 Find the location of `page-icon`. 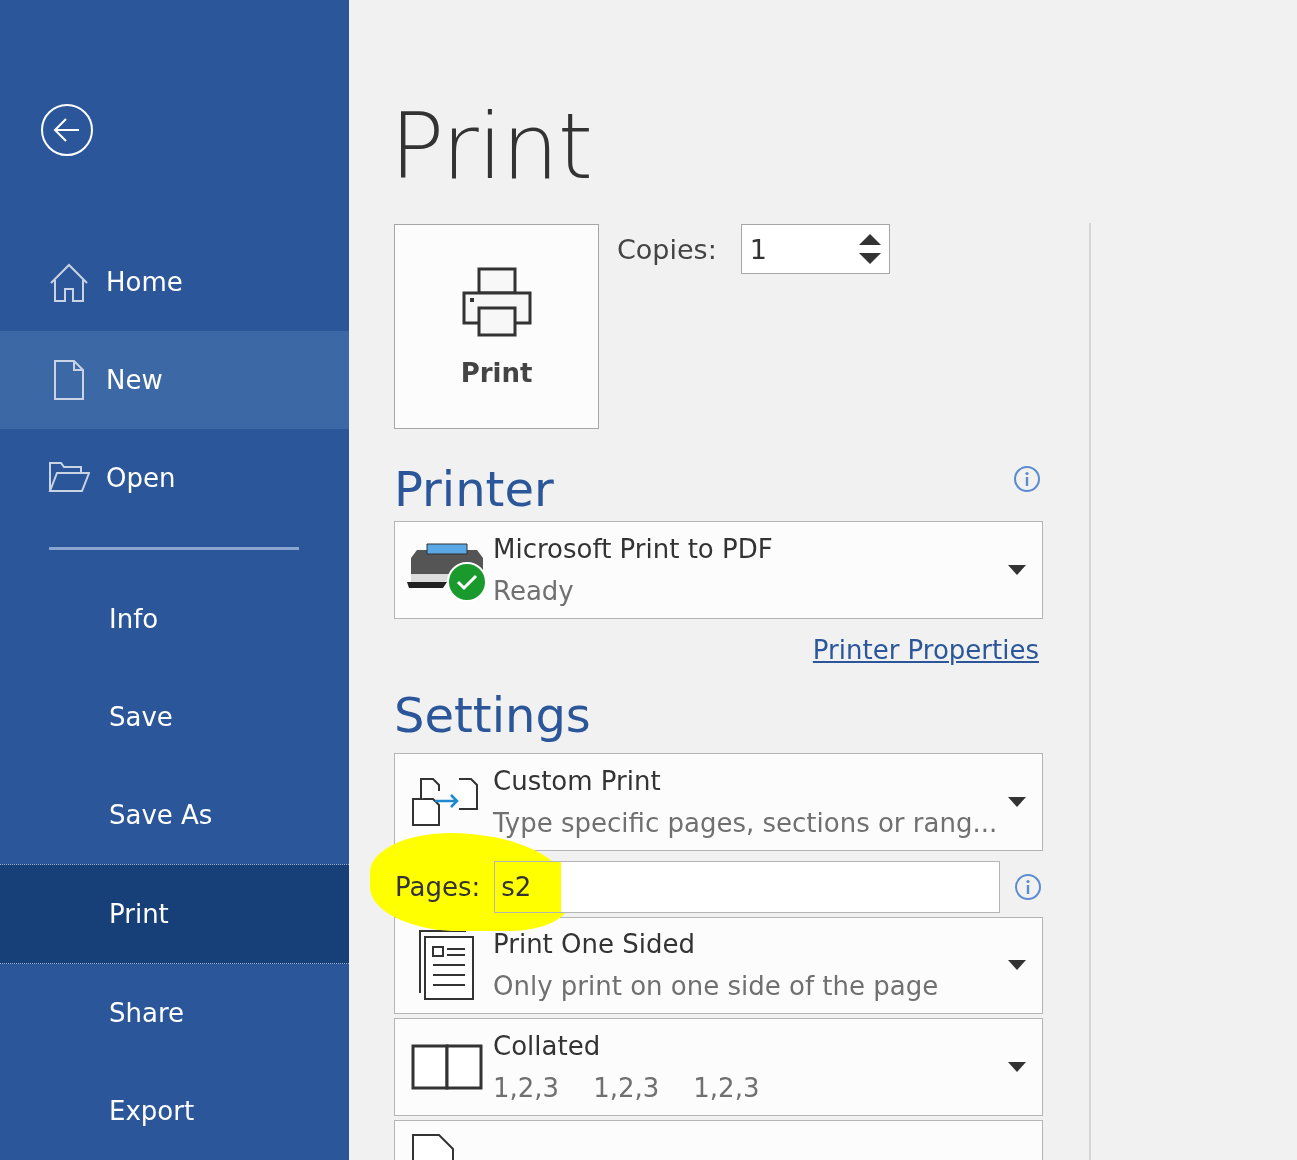

page-icon is located at coordinates (433, 1146).